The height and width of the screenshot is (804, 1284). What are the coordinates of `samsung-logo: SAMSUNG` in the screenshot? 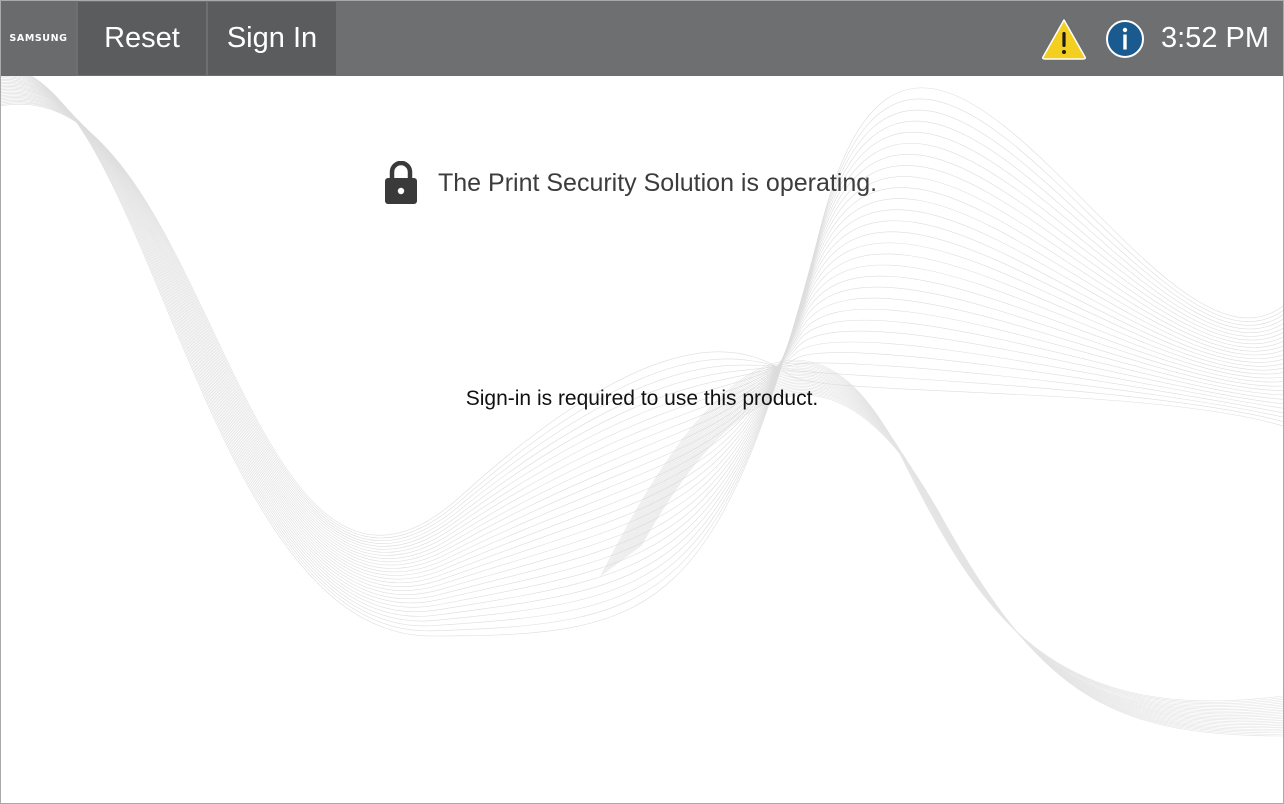 It's located at (38, 38).